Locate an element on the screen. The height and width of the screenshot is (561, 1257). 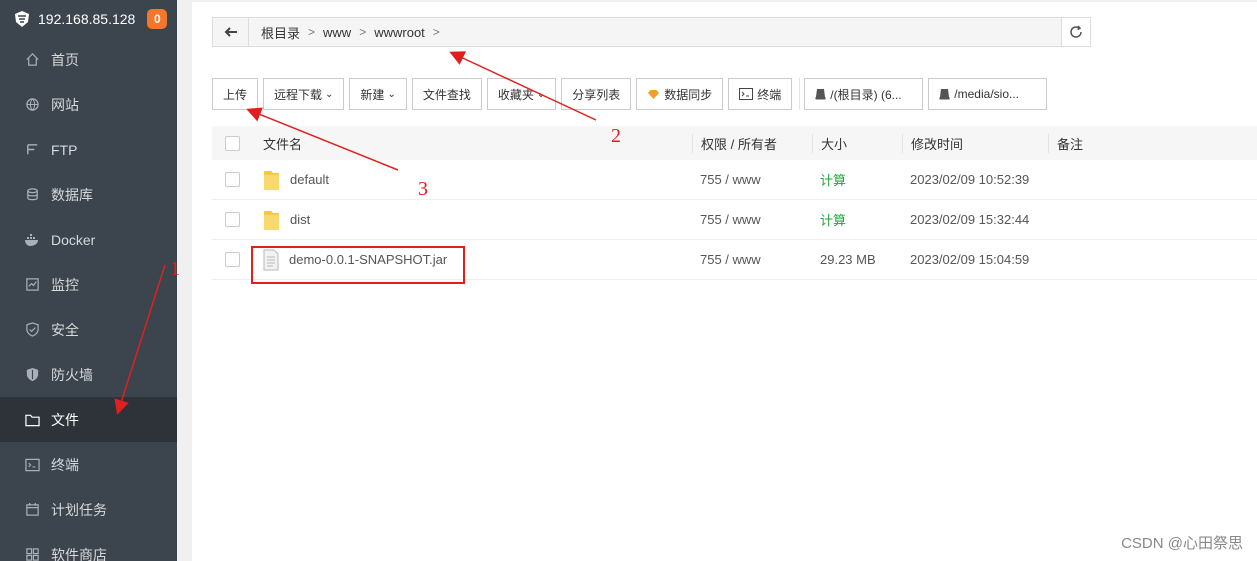
back-button is located at coordinates (231, 32).